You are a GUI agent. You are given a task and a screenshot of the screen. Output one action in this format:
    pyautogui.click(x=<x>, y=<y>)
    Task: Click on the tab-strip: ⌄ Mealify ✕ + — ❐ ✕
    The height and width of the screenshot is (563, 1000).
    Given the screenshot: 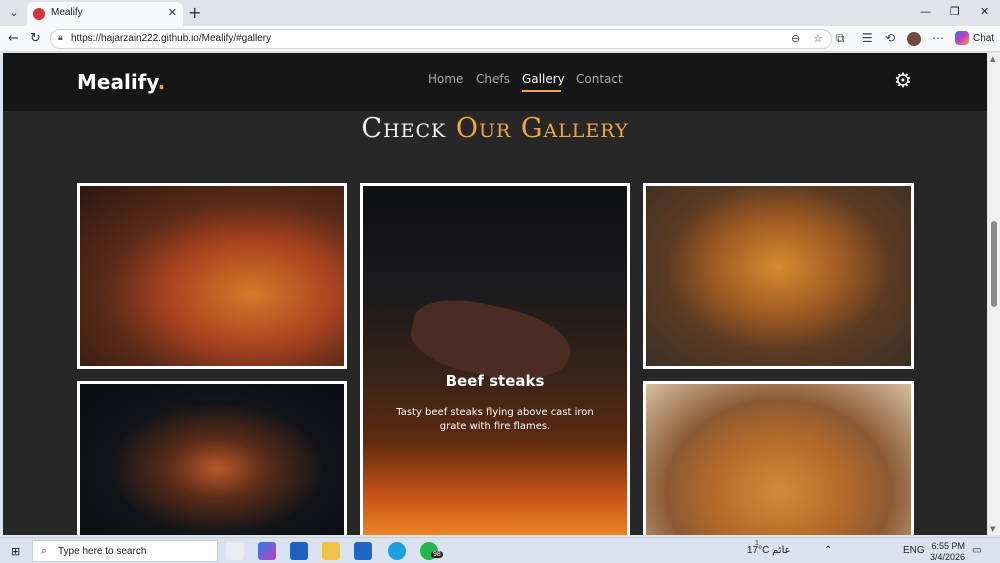 What is the action you would take?
    pyautogui.click(x=500, y=13)
    